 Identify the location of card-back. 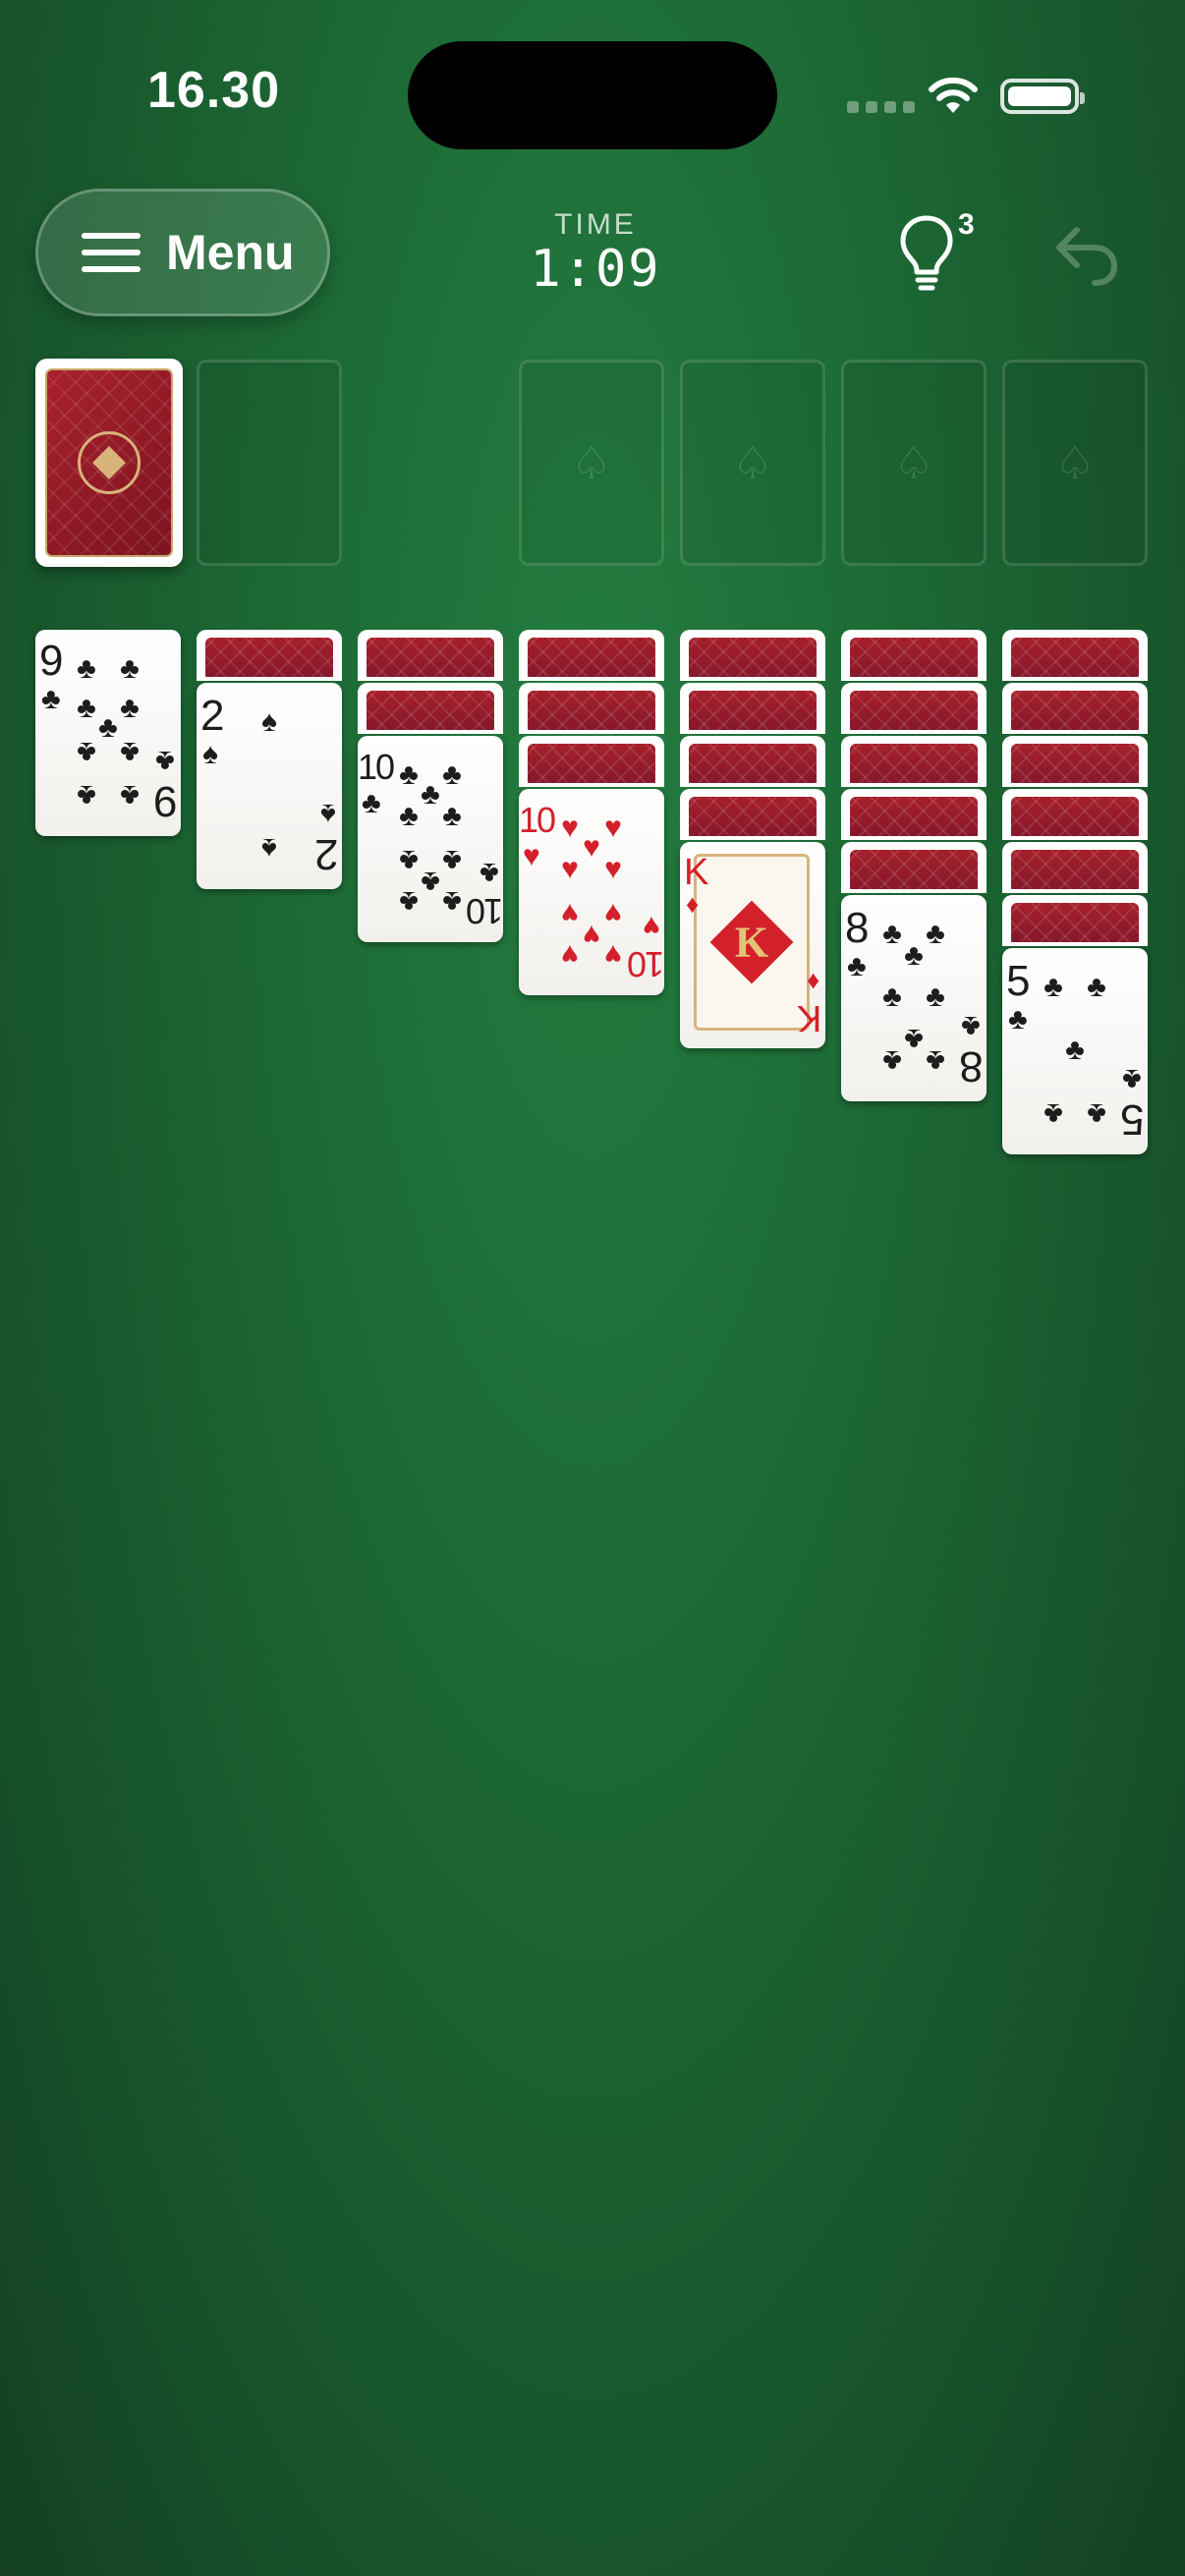
(109, 462).